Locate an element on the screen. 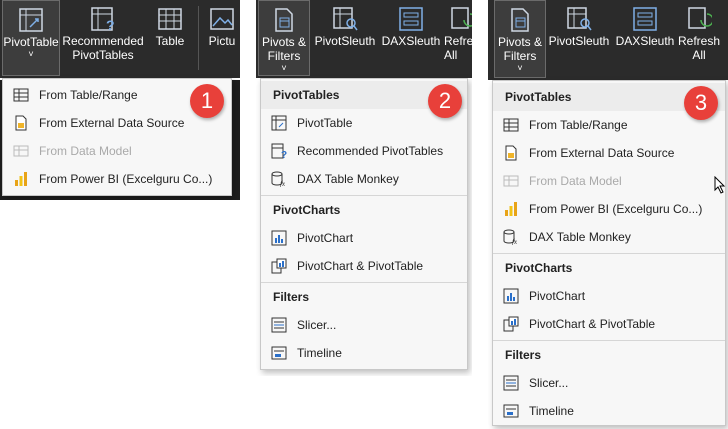 This screenshot has width=728, height=429. recommended-pivottables-button: ? Recommended PivotTables is located at coordinates (103, 38).